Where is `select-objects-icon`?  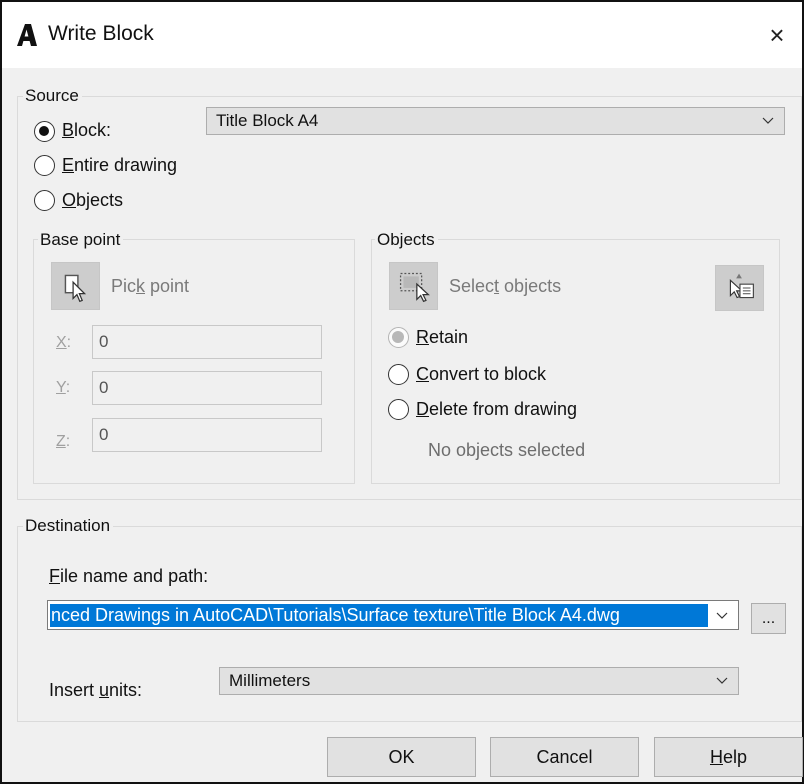 select-objects-icon is located at coordinates (414, 287).